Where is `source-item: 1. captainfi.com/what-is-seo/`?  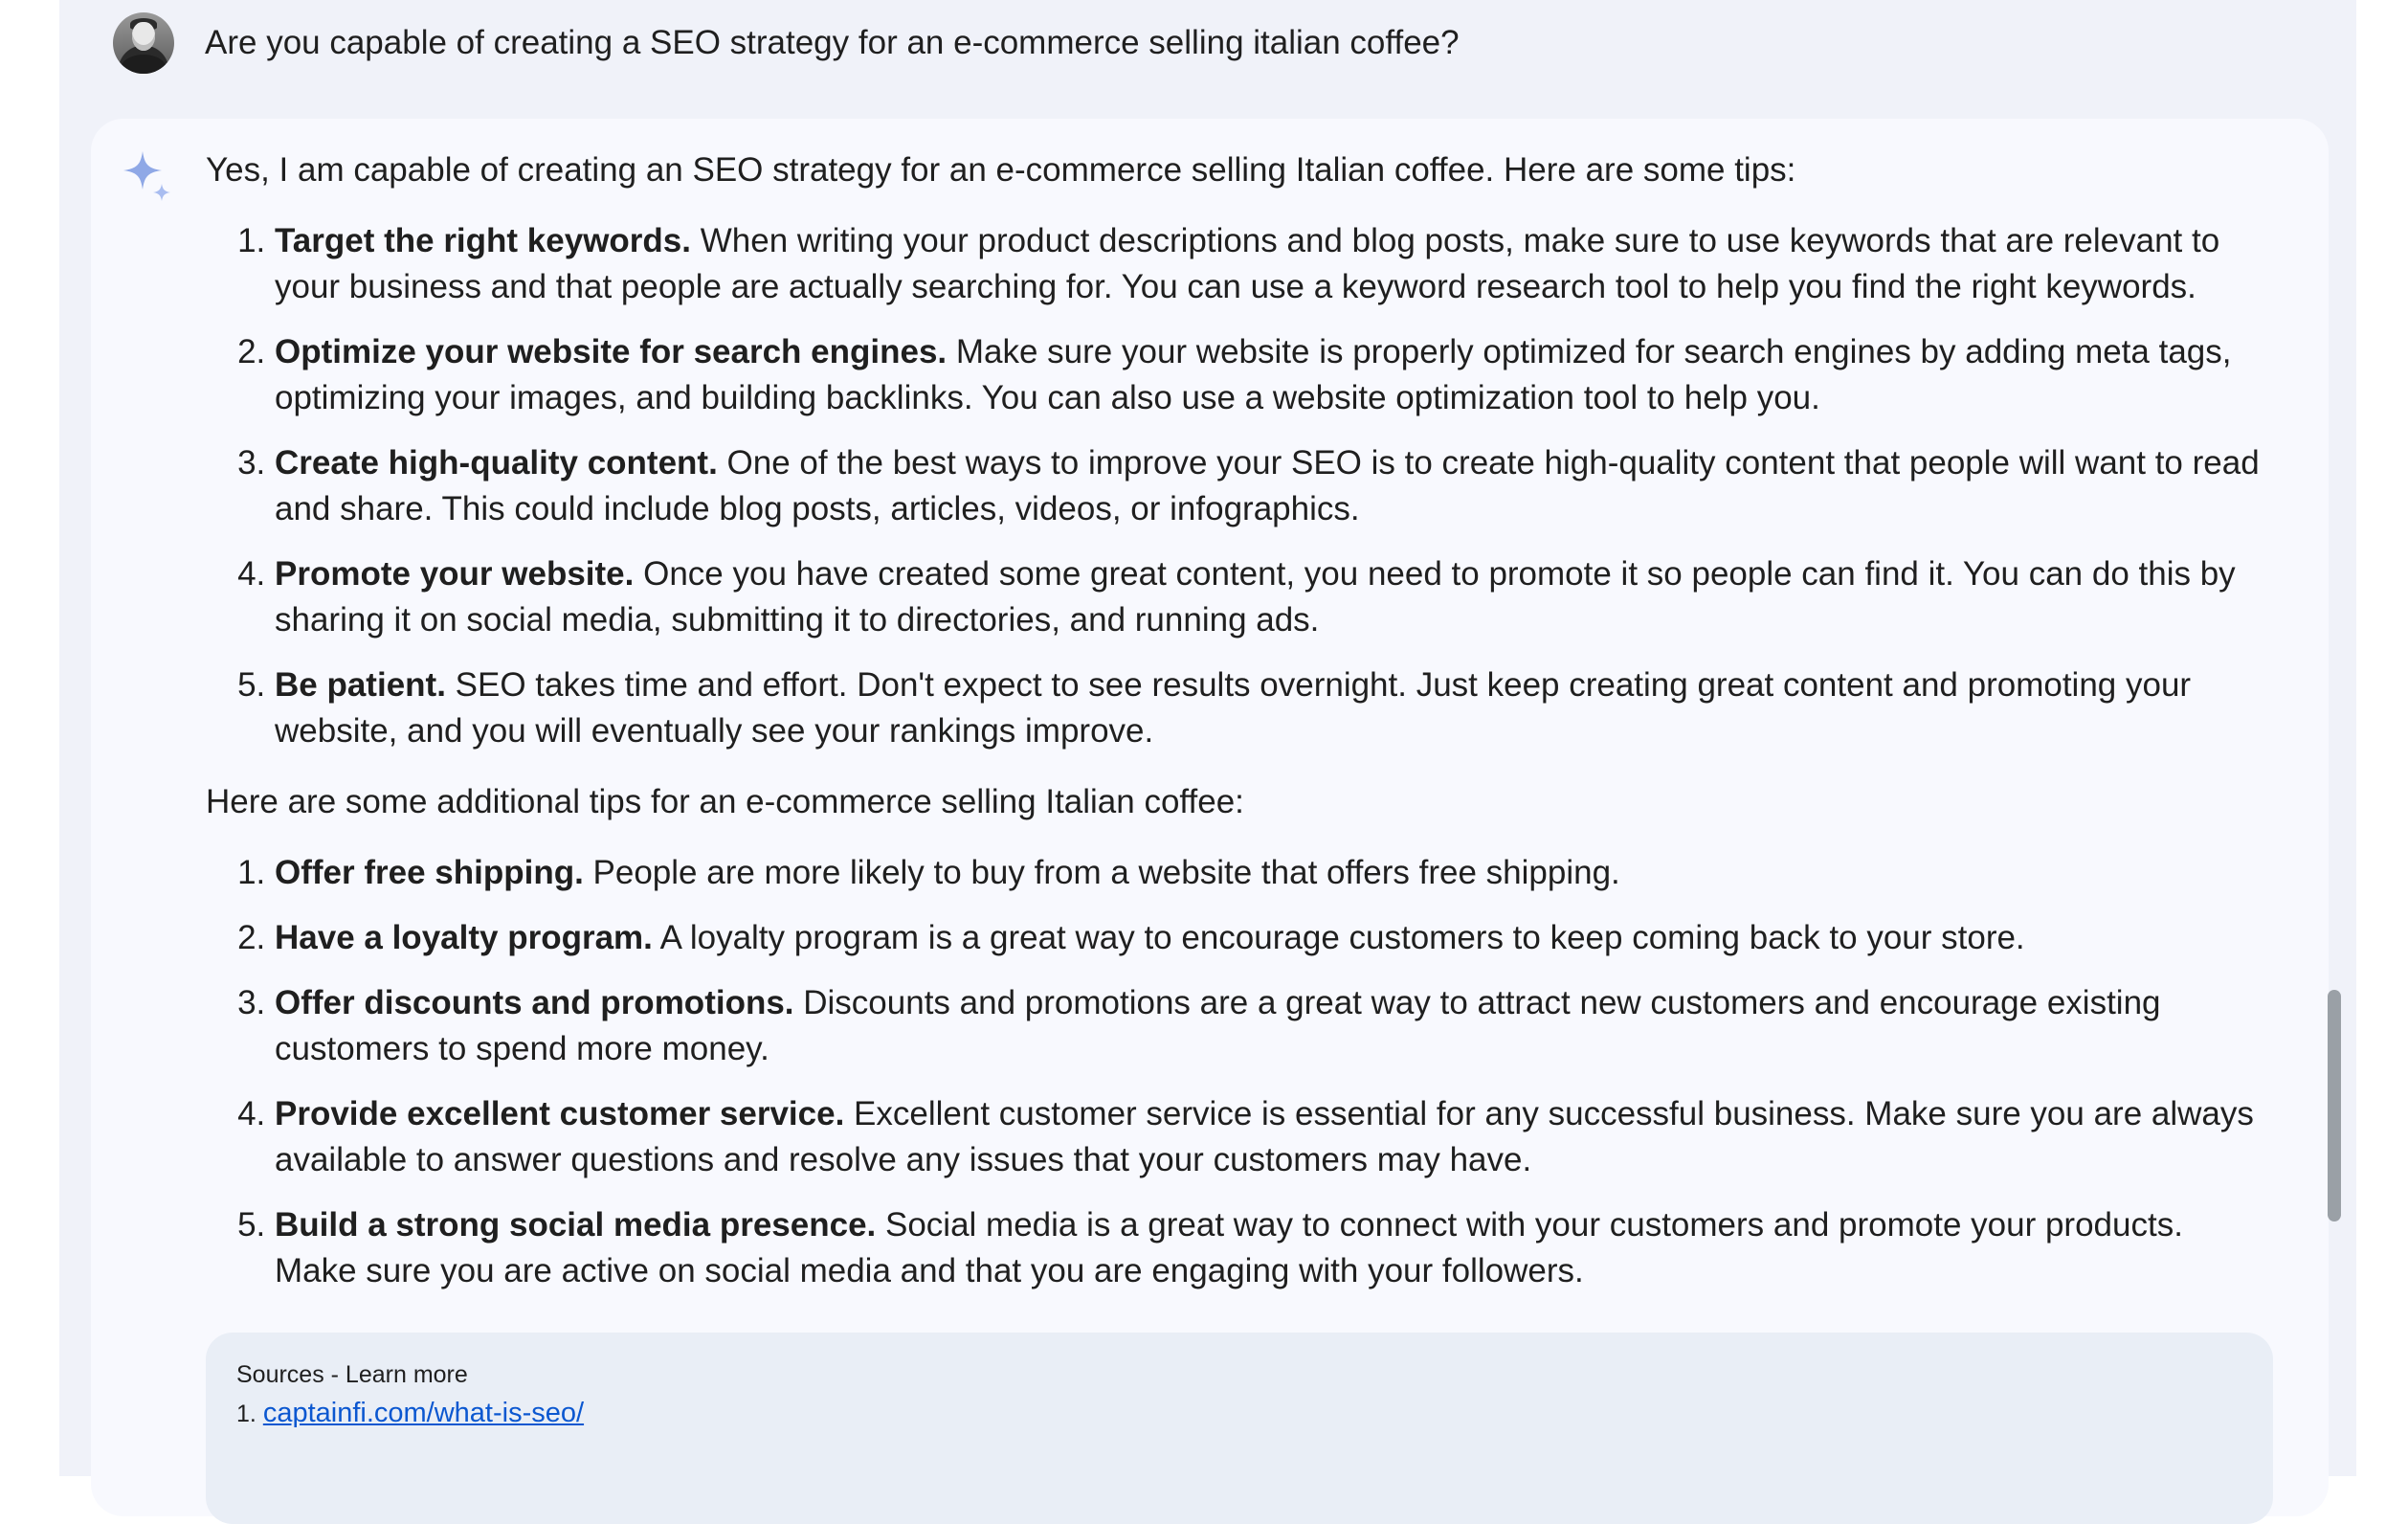
source-item: 1. captainfi.com/what-is-seo/ is located at coordinates (410, 1413).